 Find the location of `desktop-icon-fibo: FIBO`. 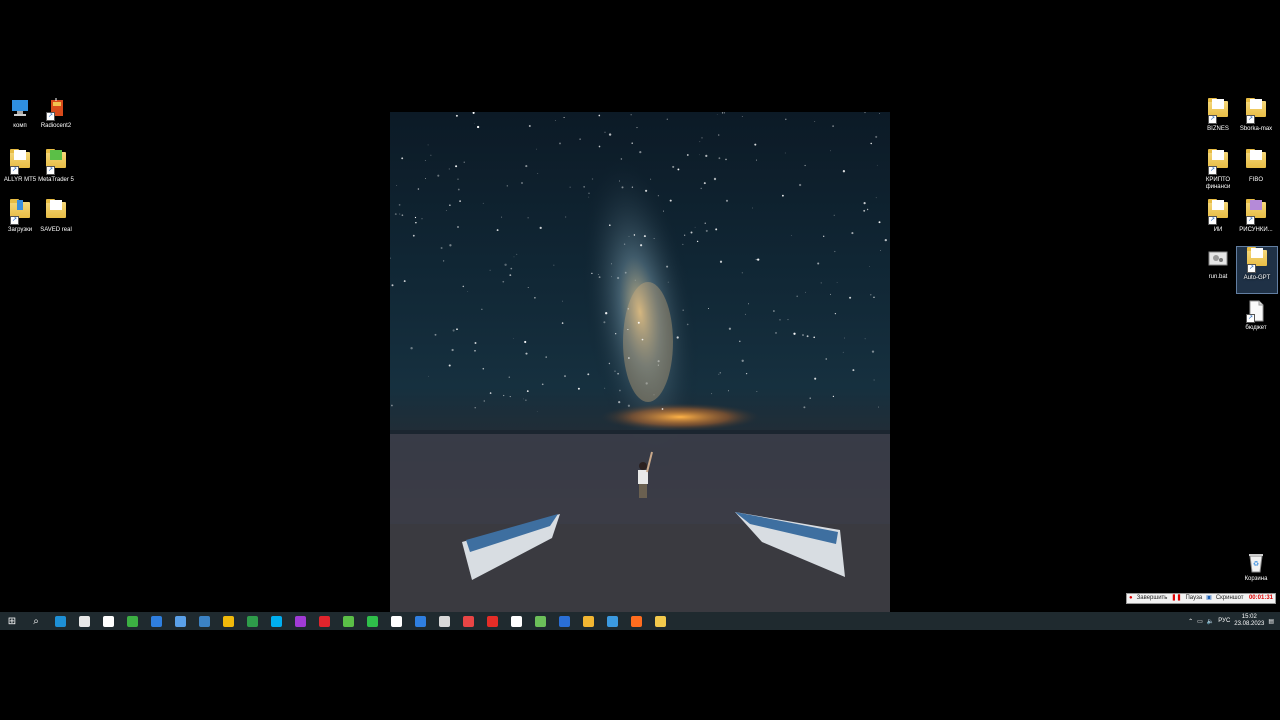

desktop-icon-fibo: FIBO is located at coordinates (1256, 172).